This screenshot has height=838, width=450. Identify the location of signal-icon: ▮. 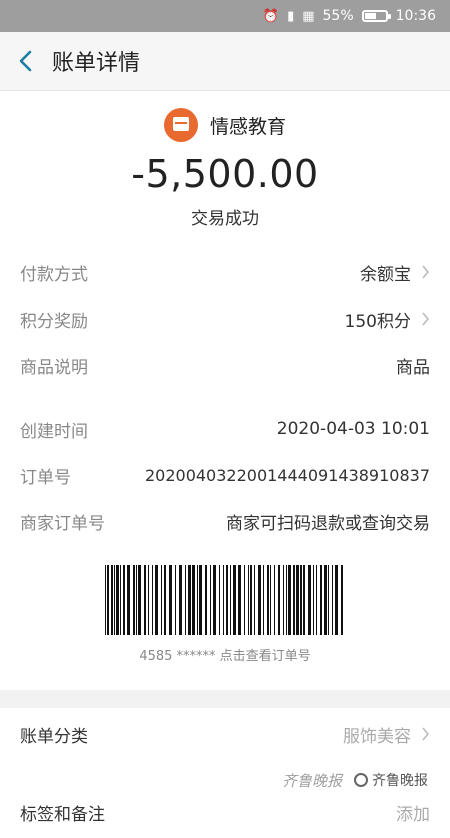
(291, 16).